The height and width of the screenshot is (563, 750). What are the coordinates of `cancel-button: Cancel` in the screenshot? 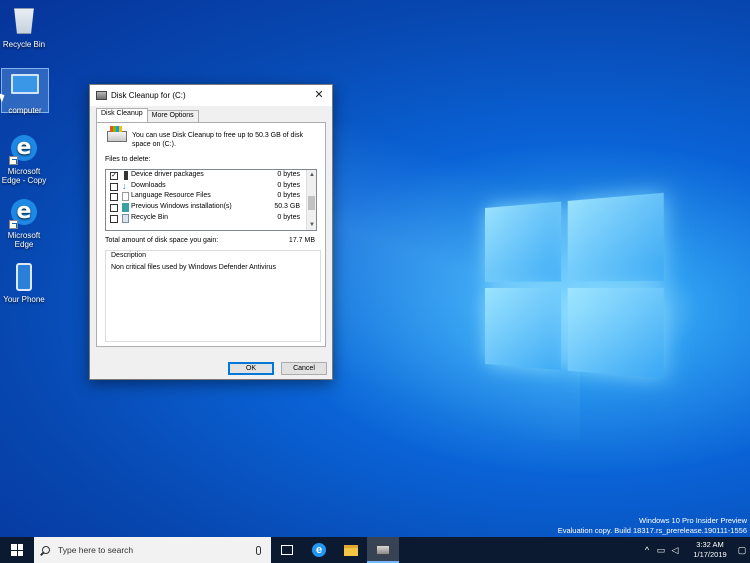 It's located at (304, 368).